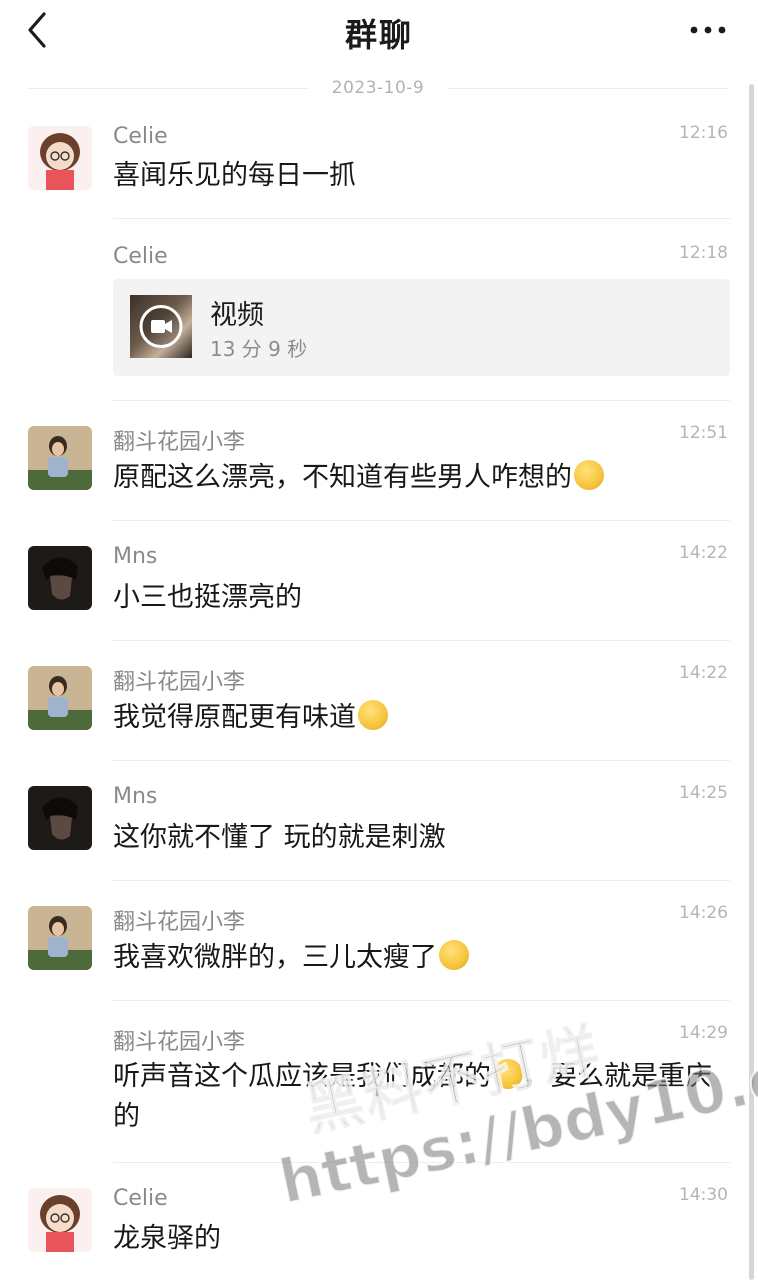 The image size is (758, 1280). I want to click on message-time: 14:29, so click(703, 1033).